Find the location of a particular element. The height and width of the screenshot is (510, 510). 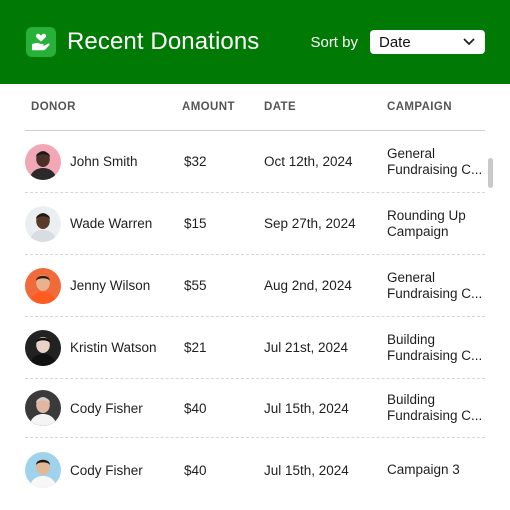

campaign-cell: Rounding Up Campaign is located at coordinates (436, 224).